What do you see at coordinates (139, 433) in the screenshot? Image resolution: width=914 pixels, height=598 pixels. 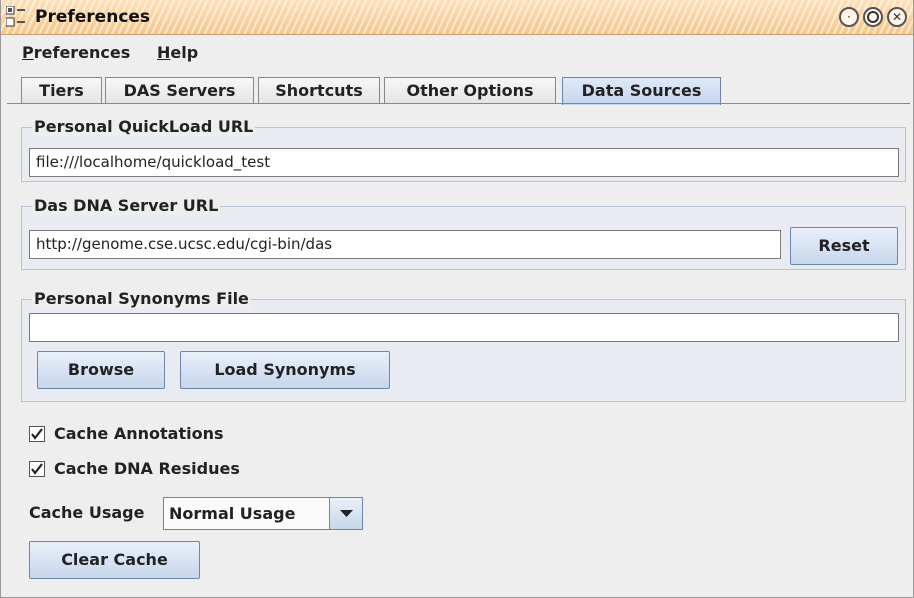 I see `cache-annotations-label: Cache Annotations` at bounding box center [139, 433].